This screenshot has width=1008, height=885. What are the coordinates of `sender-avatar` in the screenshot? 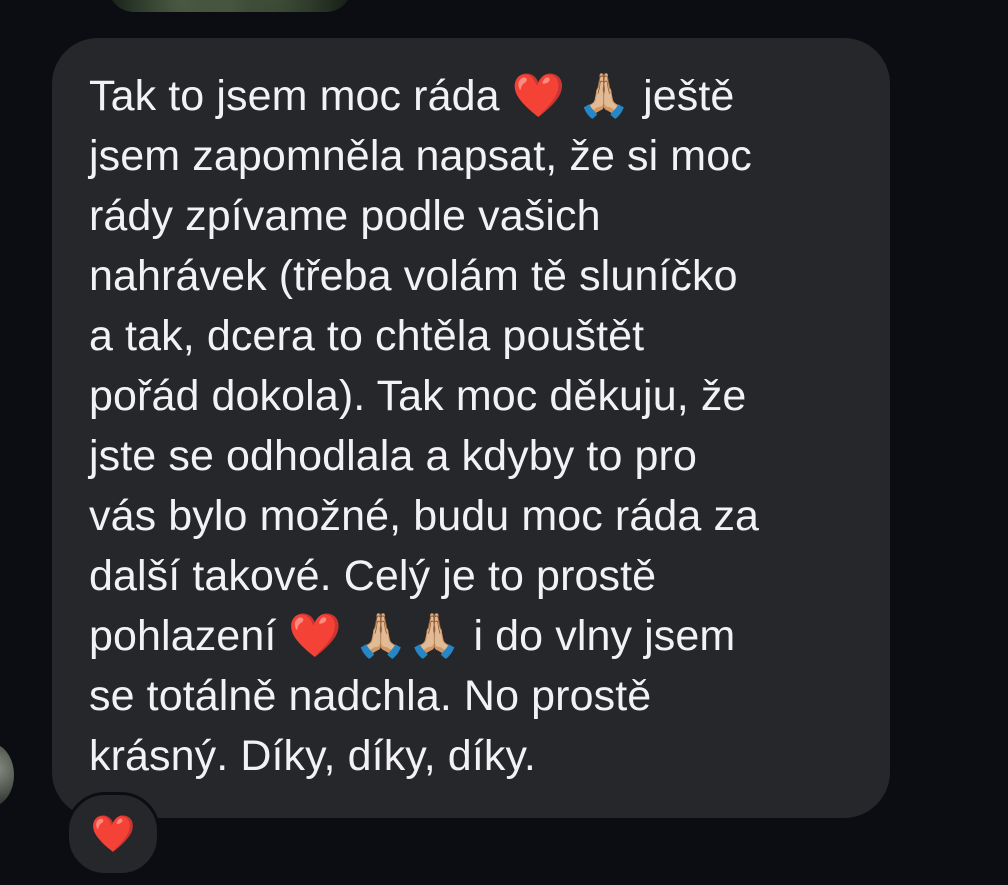 It's located at (7, 775).